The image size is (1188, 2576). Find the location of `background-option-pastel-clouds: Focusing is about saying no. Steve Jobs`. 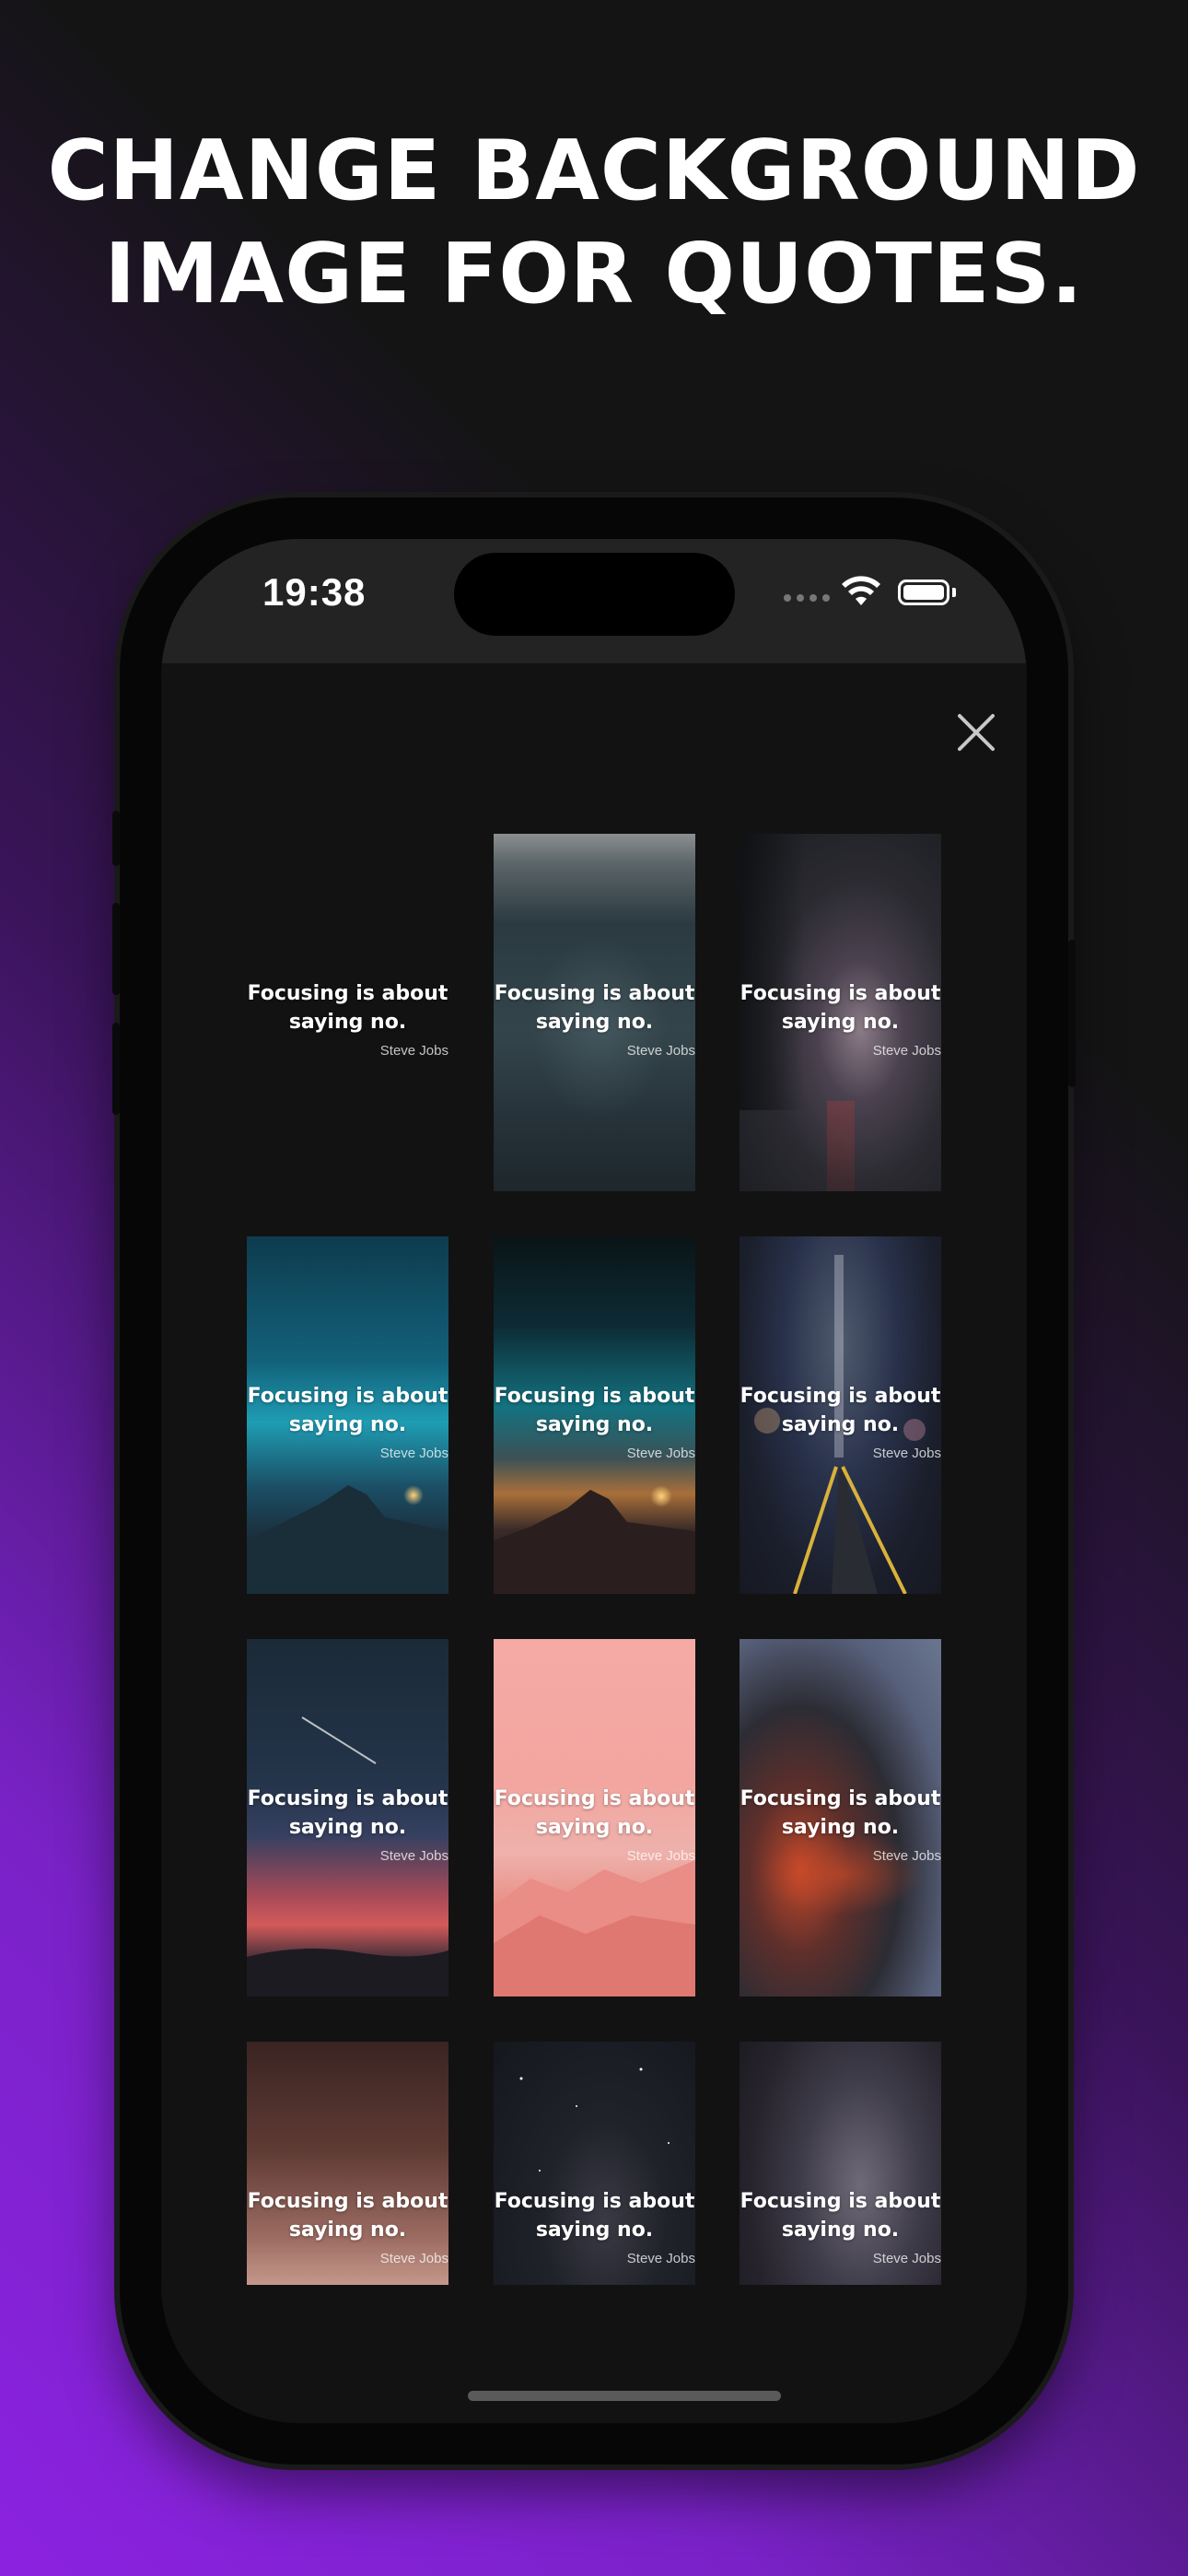

background-option-pastel-clouds: Focusing is about saying no. Steve Jobs is located at coordinates (347, 2163).